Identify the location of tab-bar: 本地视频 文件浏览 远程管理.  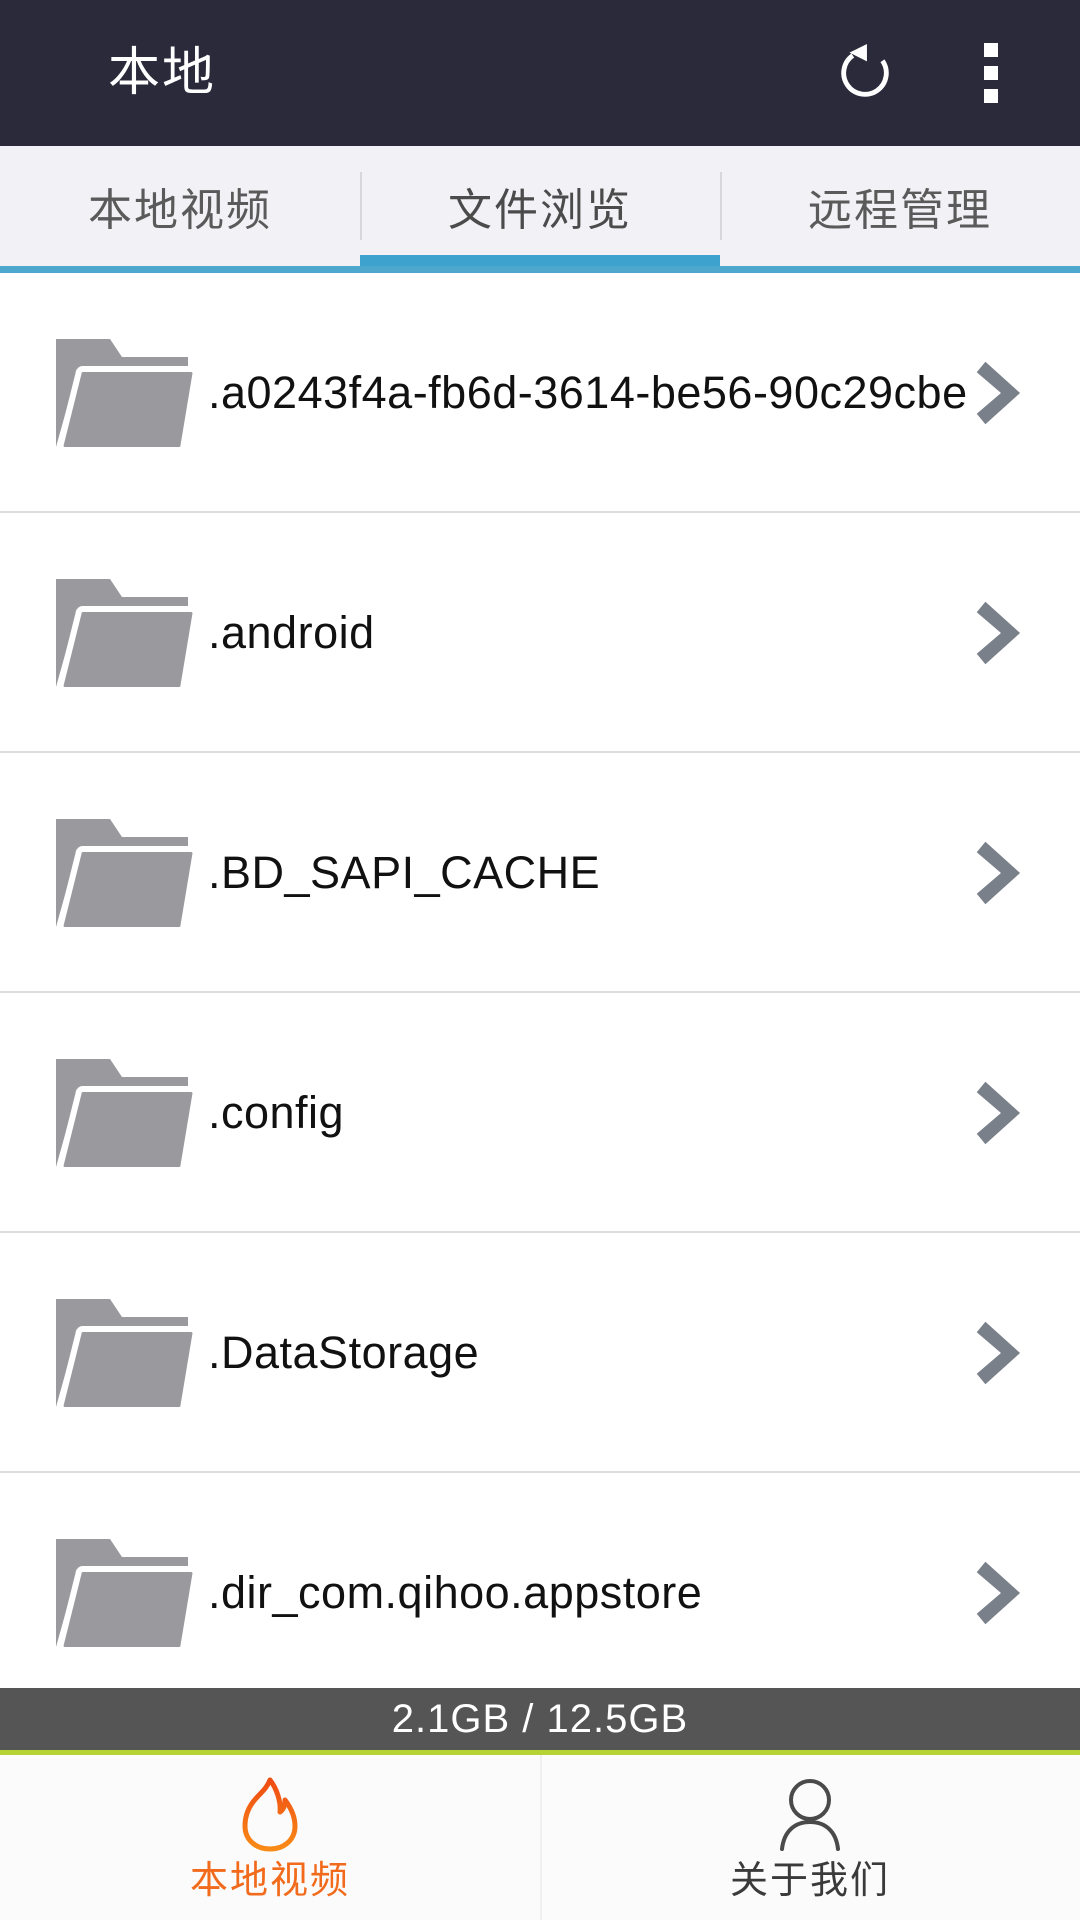
(540, 206).